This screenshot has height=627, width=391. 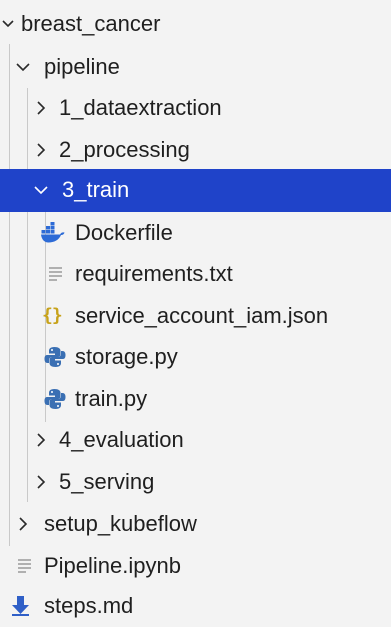 I want to click on tree-item-label: pipeline, so click(x=82, y=66).